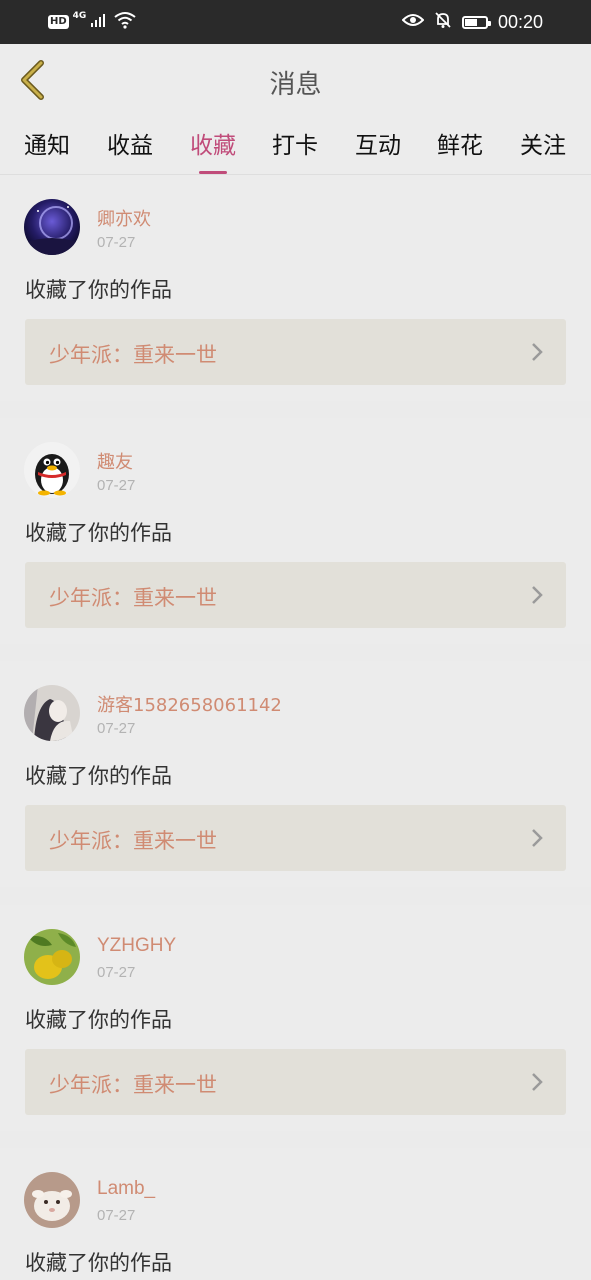 This screenshot has height=1280, width=591. I want to click on hd-badge: HD, so click(58, 22).